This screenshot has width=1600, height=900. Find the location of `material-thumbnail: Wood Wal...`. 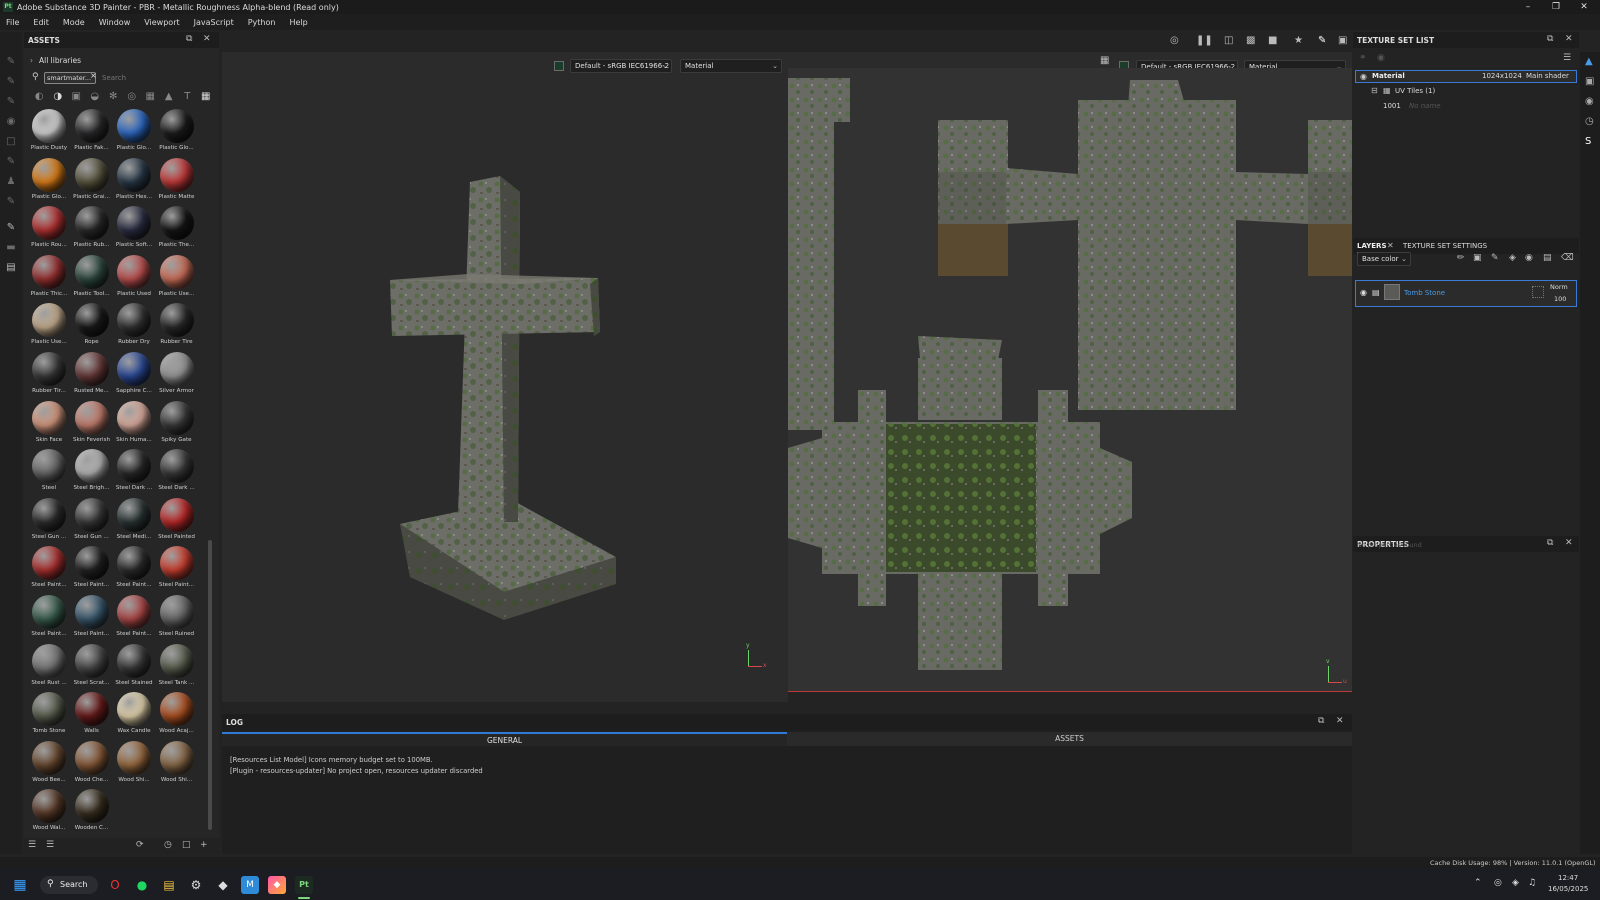

material-thumbnail: Wood Wal... is located at coordinates (49, 811).